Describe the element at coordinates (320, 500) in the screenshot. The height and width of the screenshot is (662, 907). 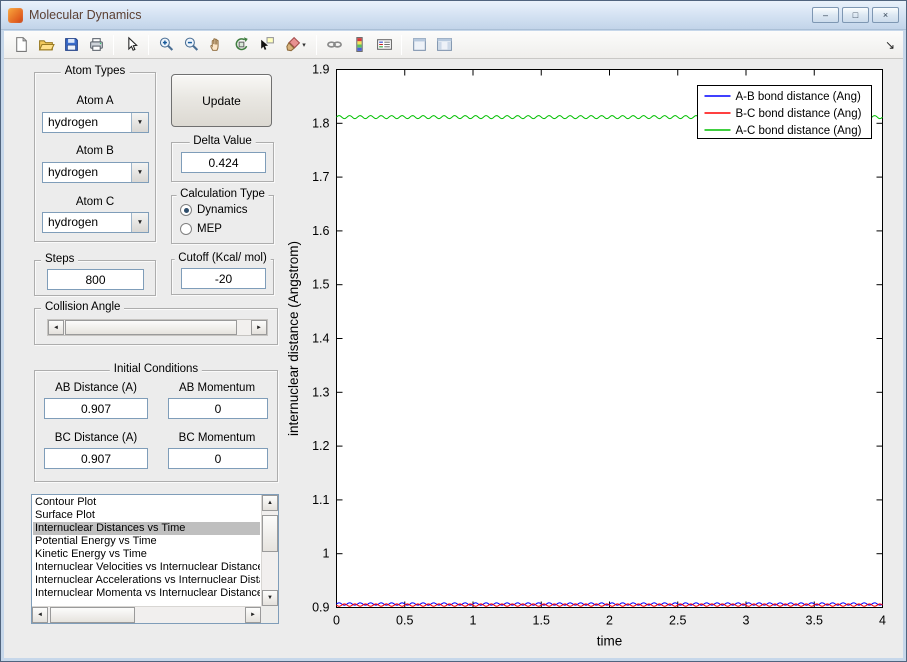
I see `y-tick-label: 1.1` at that location.